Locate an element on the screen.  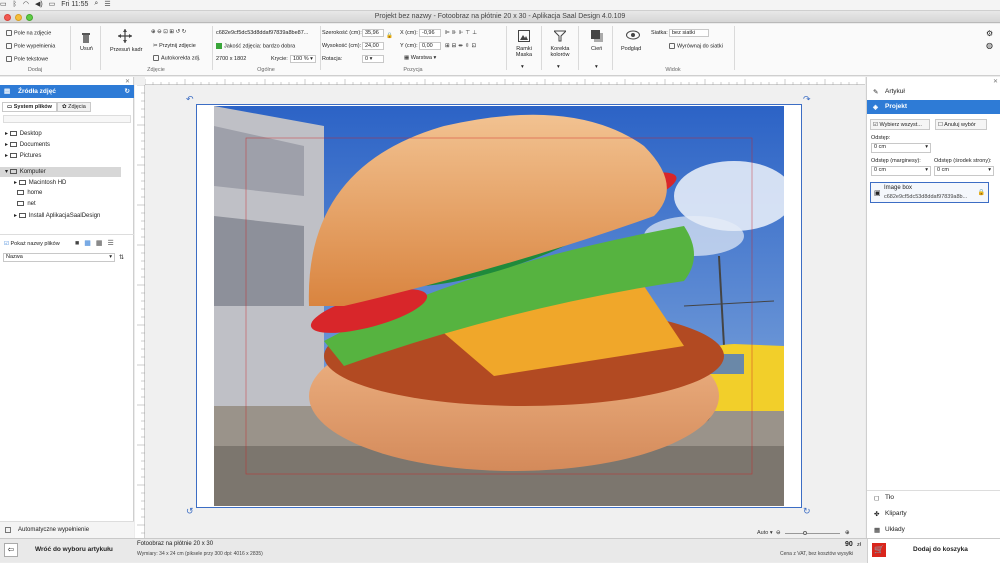
tree-item-desktop: ▸ Desktop is located at coordinates (23, 133).